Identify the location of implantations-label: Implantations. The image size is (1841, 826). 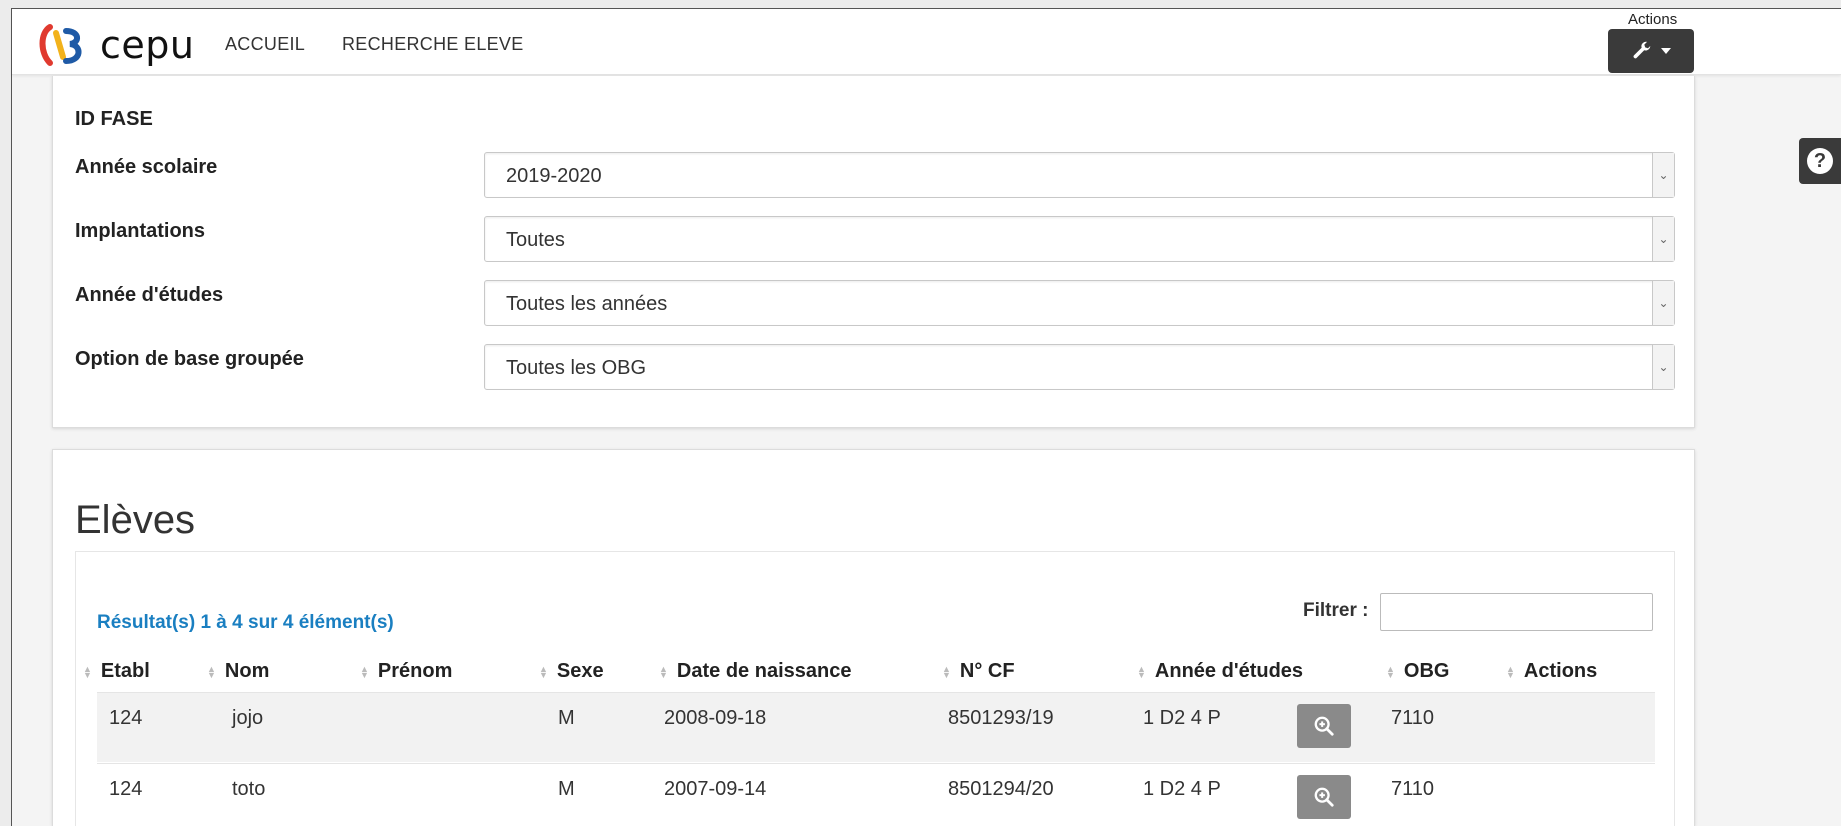
(140, 231).